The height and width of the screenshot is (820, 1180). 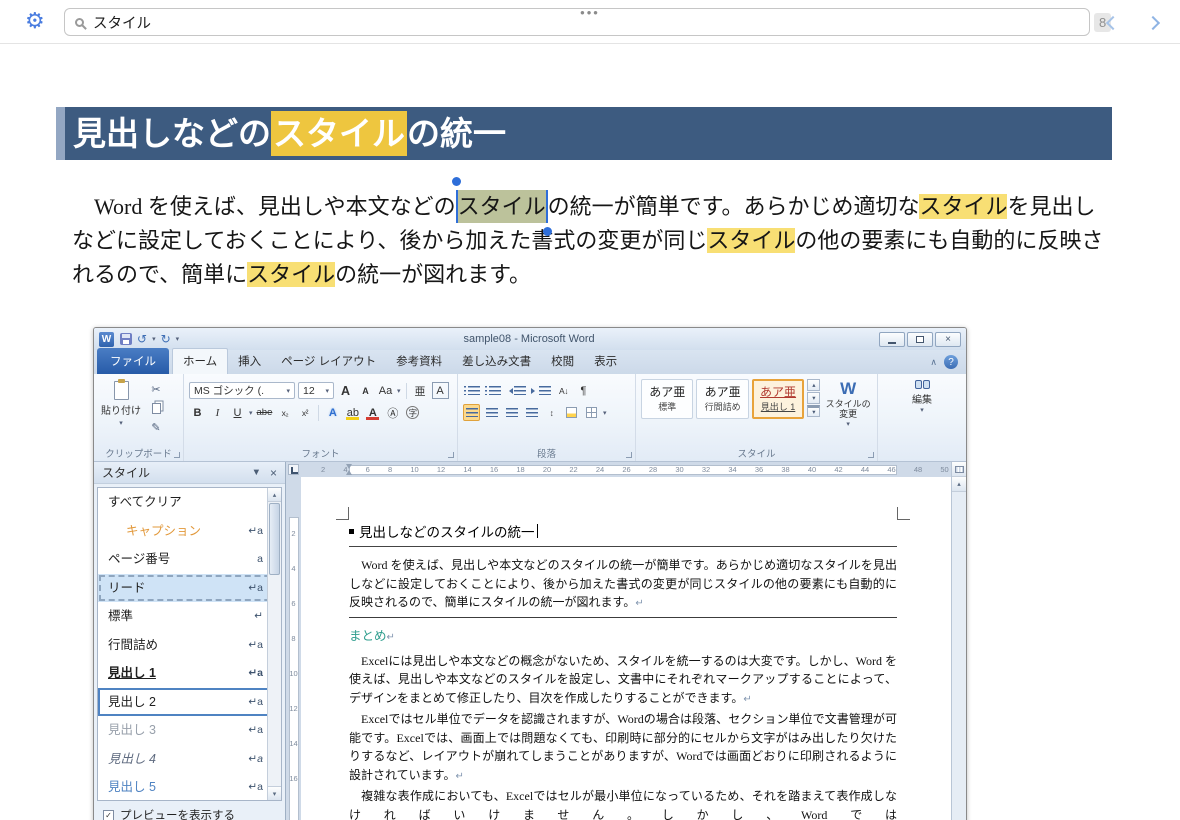 What do you see at coordinates (547, 417) in the screenshot?
I see `ribbon-group-paragraph: A↓ ¶ ↕ ▾ 段落` at bounding box center [547, 417].